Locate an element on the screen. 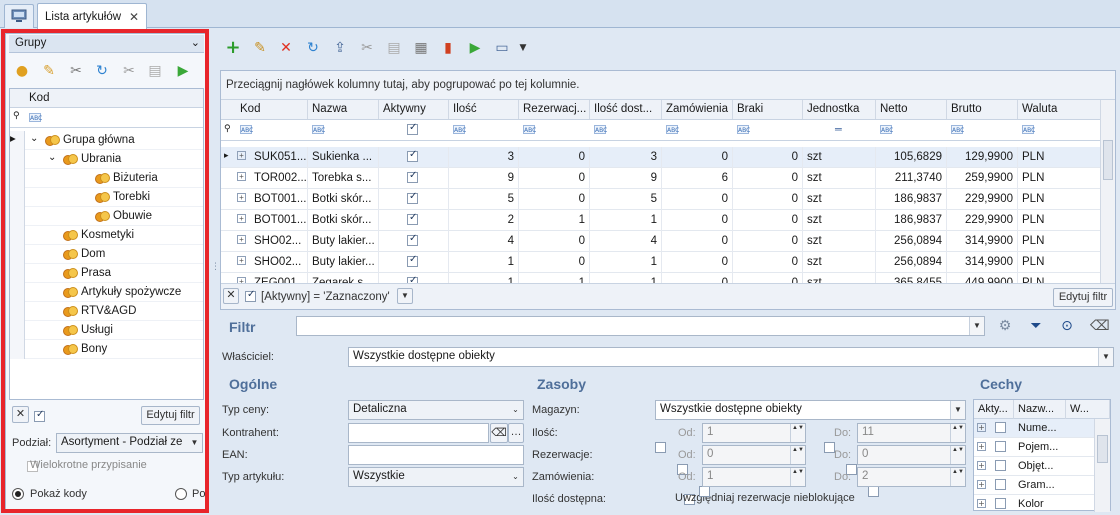 This screenshot has width=1120, height=515. range-to-input: 0 ▲▼ is located at coordinates (911, 455).